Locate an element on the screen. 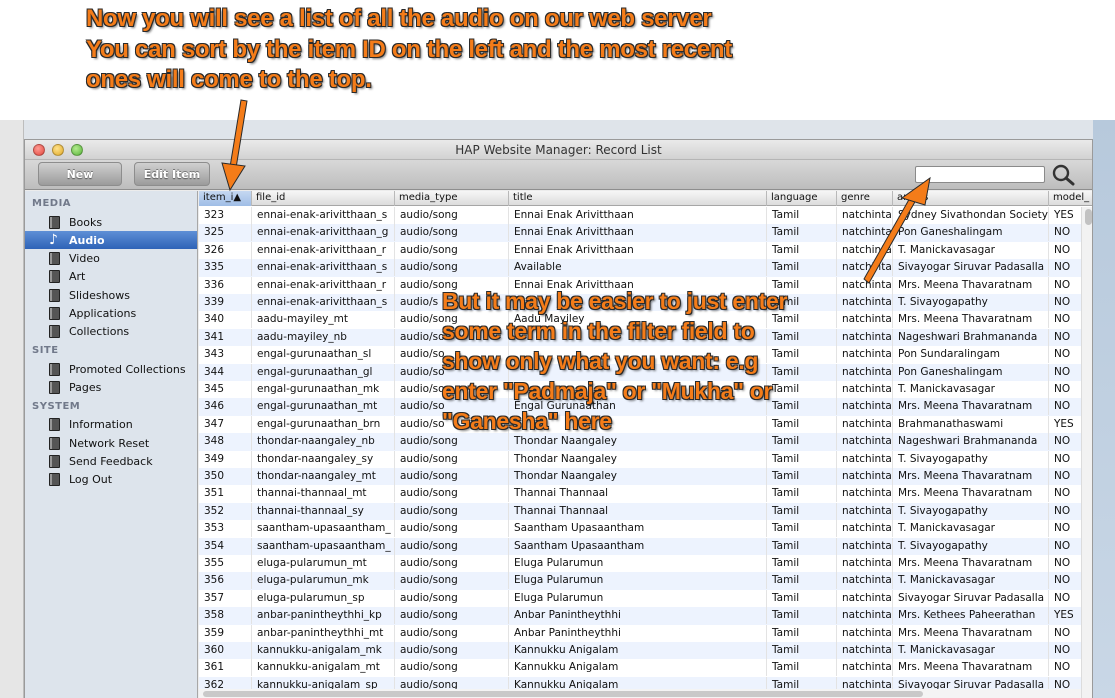 This screenshot has width=1115, height=698. table-cell: Pon Ganeshalingam is located at coordinates (971, 372).